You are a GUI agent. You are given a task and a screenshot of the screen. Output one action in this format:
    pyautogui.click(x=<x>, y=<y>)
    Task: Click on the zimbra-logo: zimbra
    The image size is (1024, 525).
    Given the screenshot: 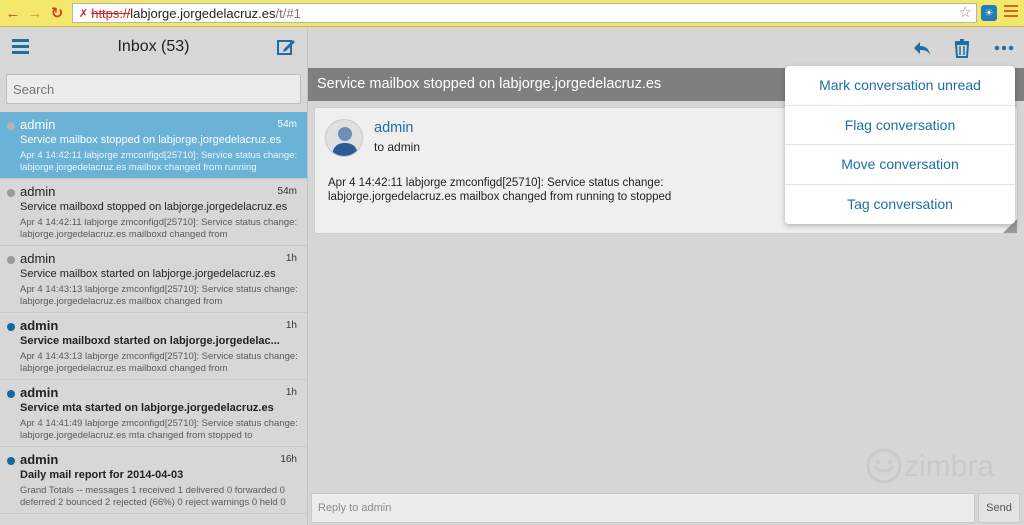 What is the action you would take?
    pyautogui.click(x=930, y=466)
    